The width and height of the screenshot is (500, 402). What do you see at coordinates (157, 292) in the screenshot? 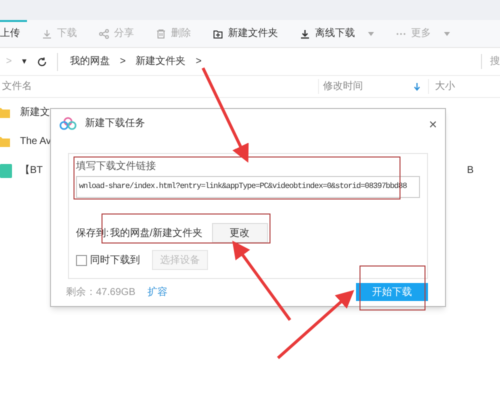
I see `expand-link: 扩容` at bounding box center [157, 292].